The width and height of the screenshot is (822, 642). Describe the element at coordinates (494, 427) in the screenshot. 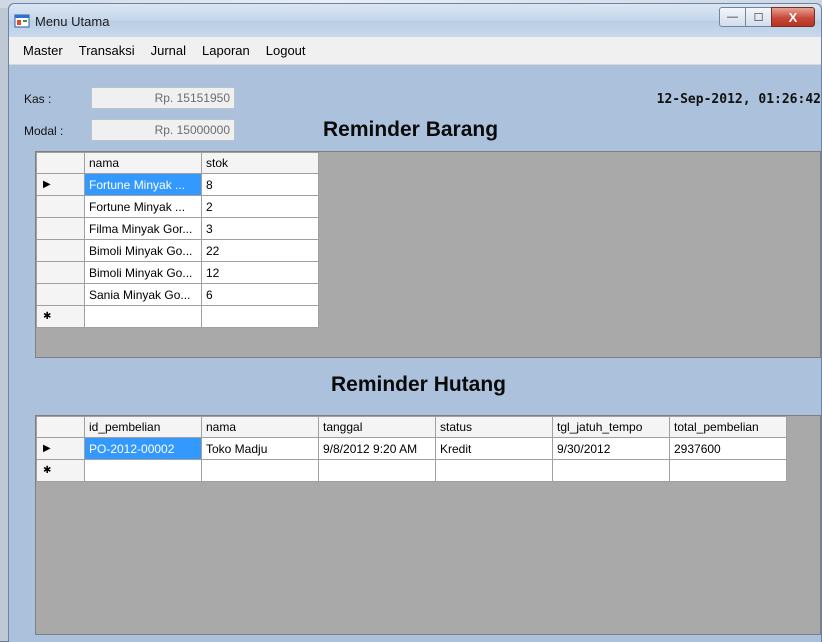

I see `column-header-status: status` at that location.